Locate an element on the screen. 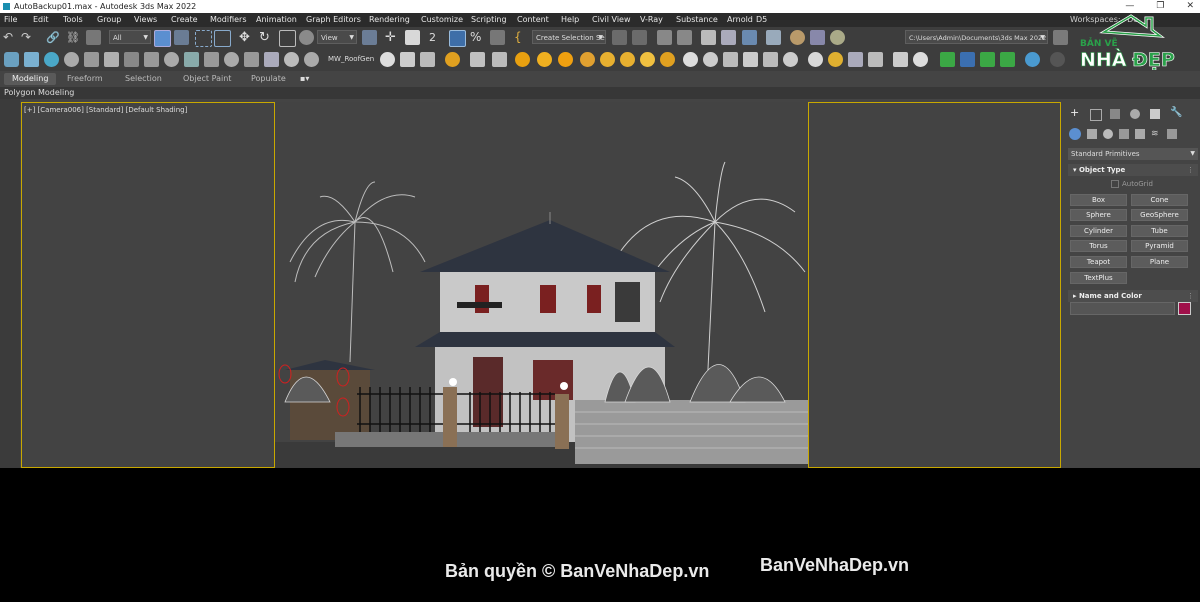 This screenshot has height=602, width=1200. selection-filter-dropdown: All ▼ is located at coordinates (130, 37).